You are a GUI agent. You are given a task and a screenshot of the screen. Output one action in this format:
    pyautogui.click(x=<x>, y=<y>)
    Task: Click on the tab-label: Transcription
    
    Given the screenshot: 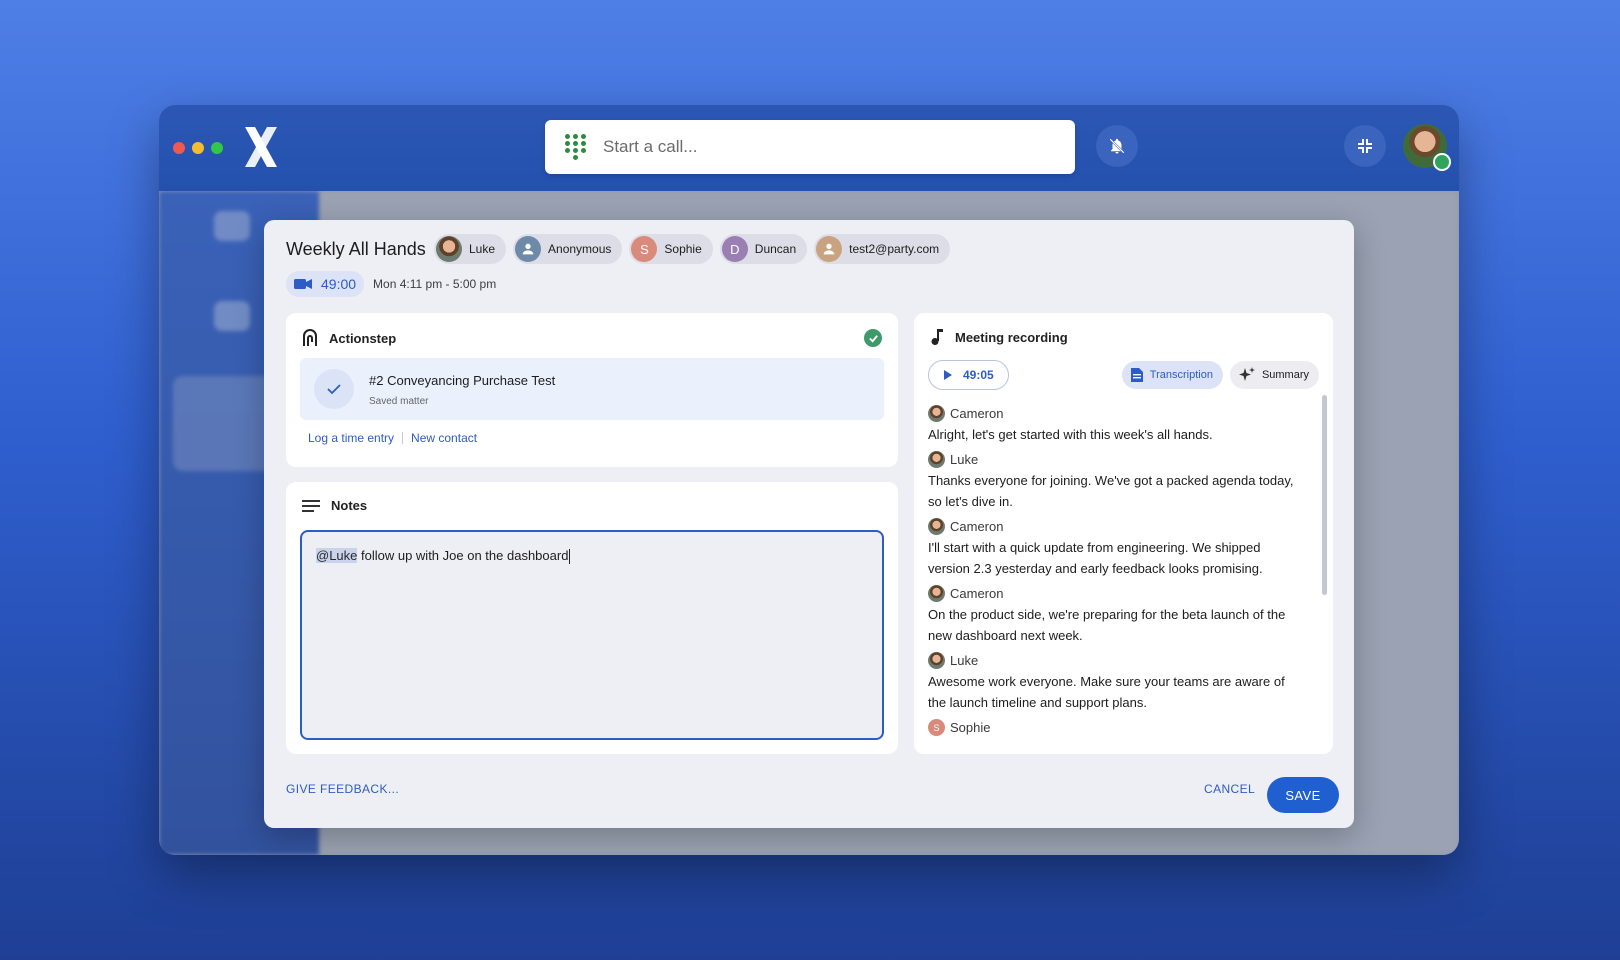 What is the action you would take?
    pyautogui.click(x=1181, y=375)
    